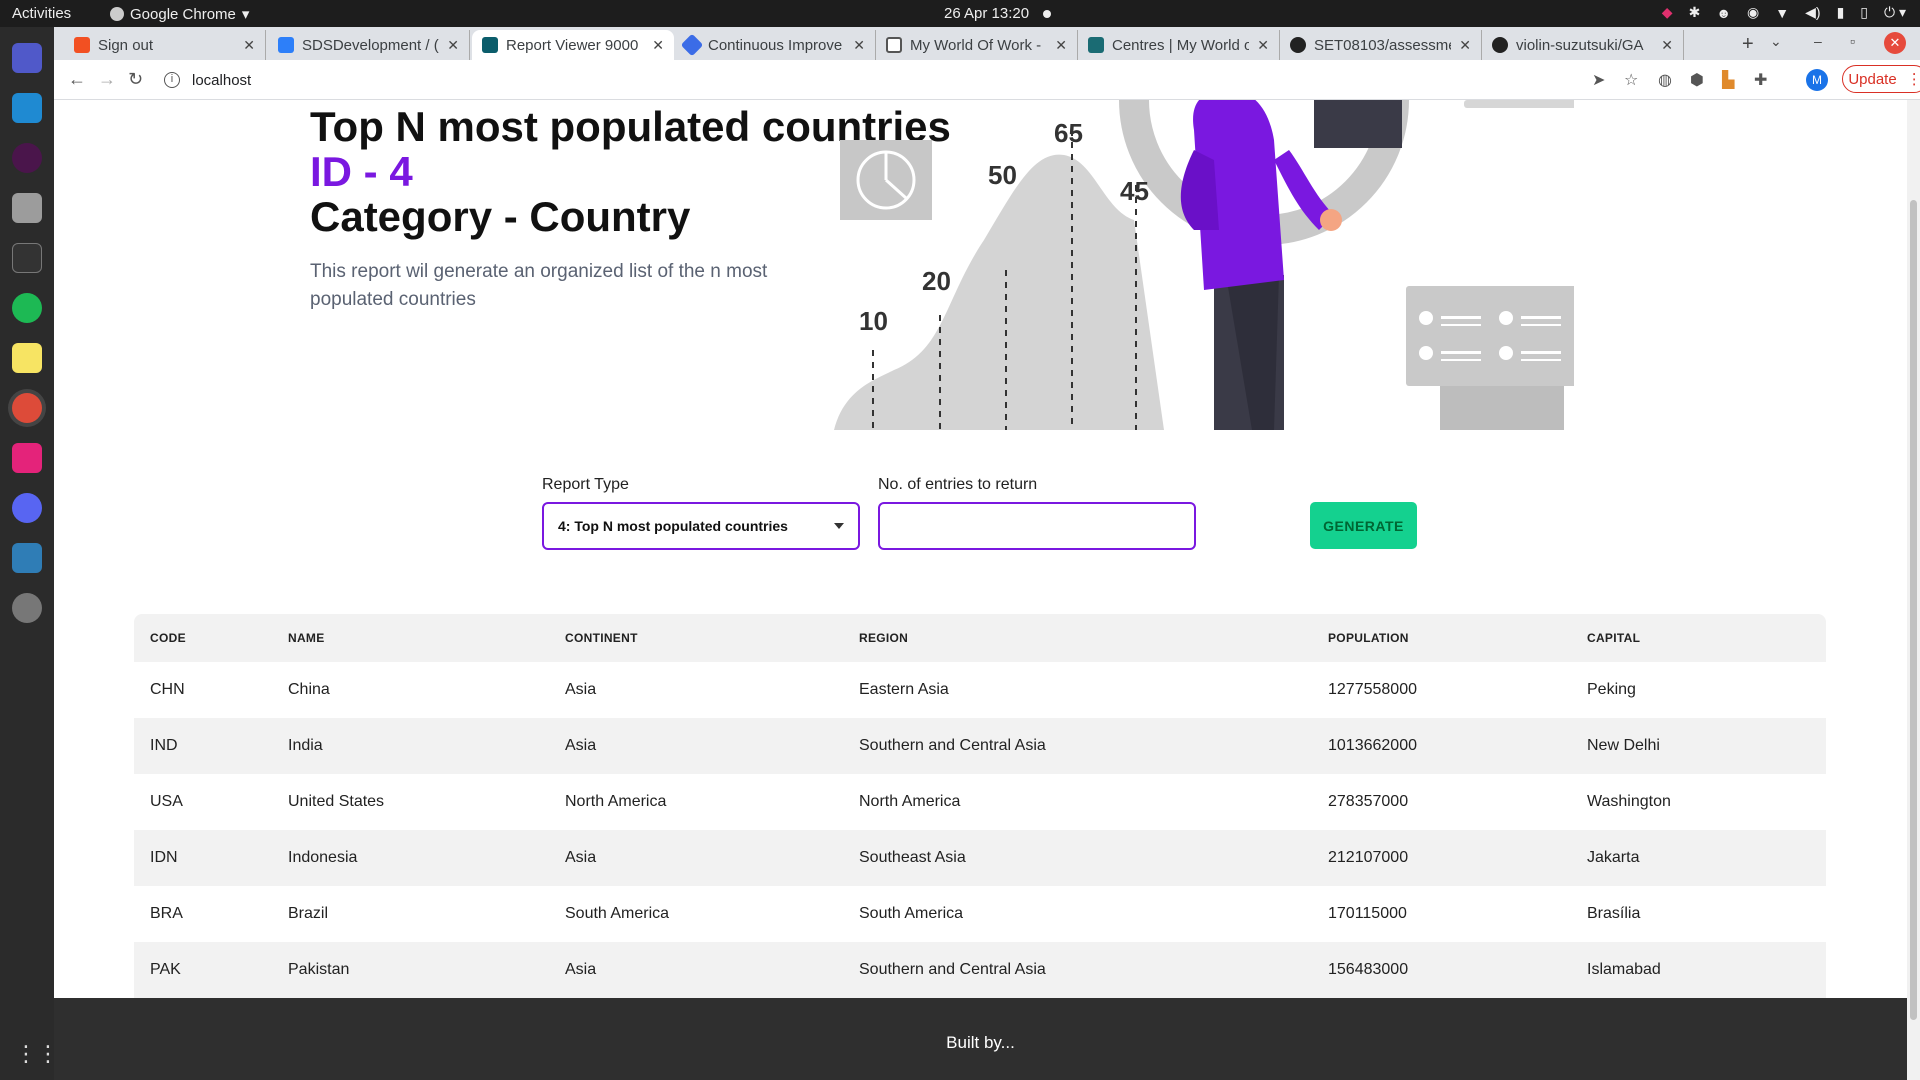  Describe the element at coordinates (1760, 80) in the screenshot. I see `puzzle-icon: ✚` at that location.